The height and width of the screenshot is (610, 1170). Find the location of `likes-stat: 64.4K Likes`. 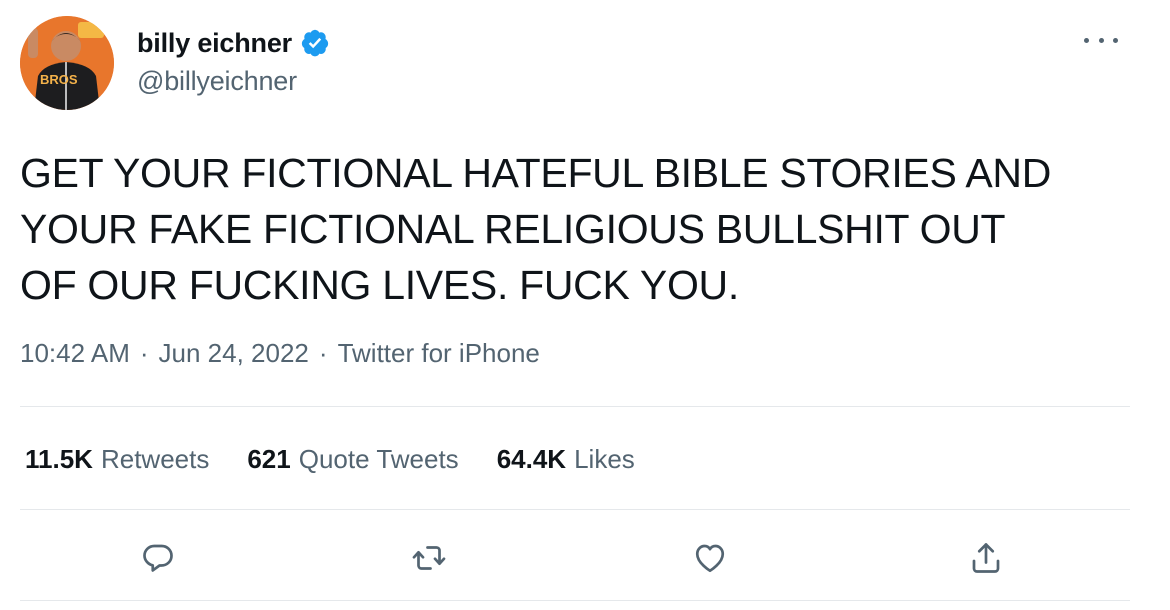

likes-stat: 64.4K Likes is located at coordinates (566, 459).